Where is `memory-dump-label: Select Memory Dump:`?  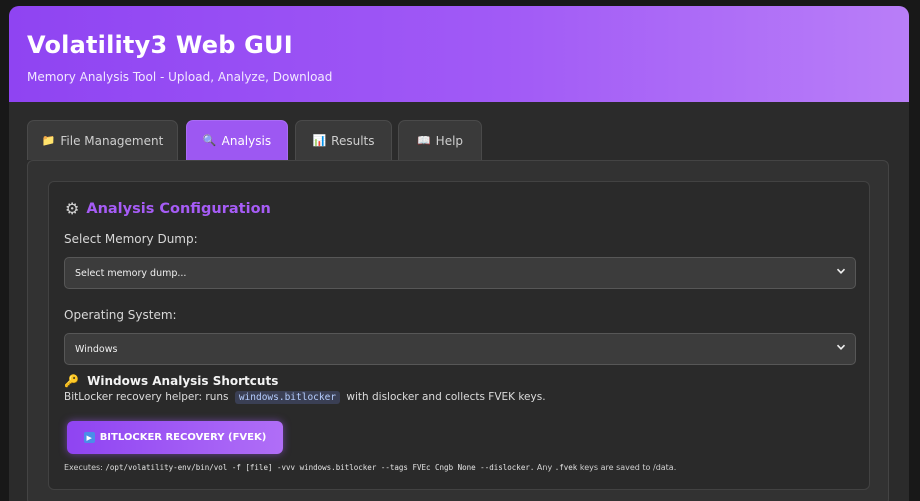
memory-dump-label: Select Memory Dump: is located at coordinates (131, 239).